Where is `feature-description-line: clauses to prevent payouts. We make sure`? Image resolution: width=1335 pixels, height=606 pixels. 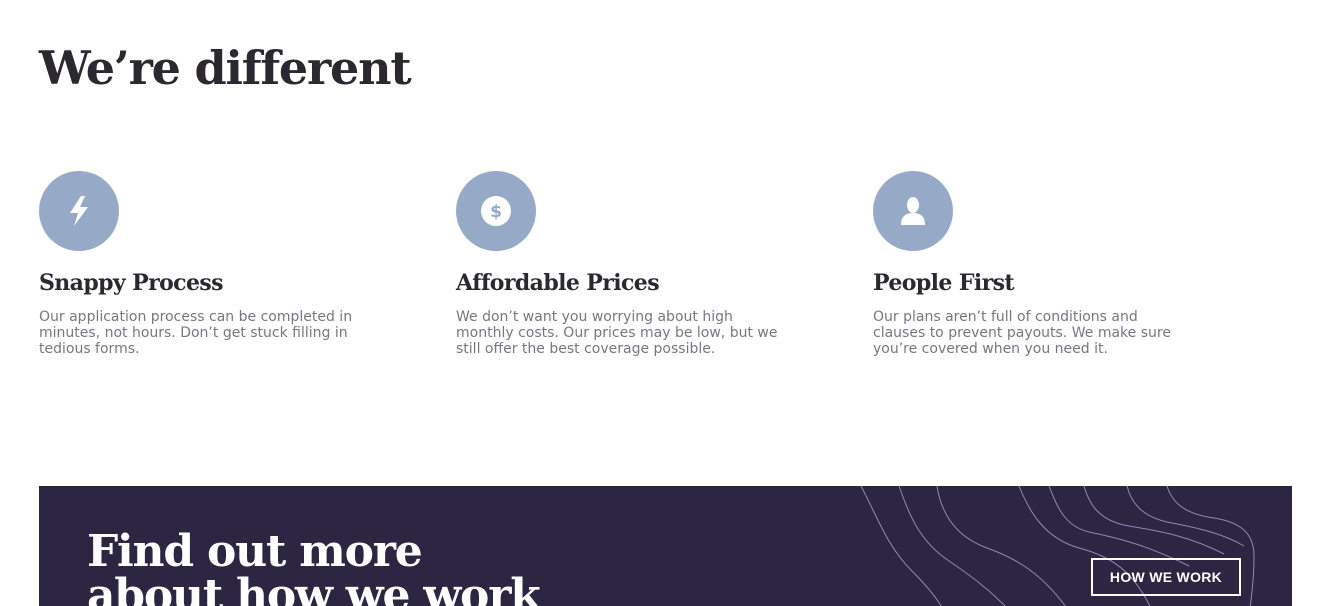 feature-description-line: clauses to prevent payouts. We make sure is located at coordinates (1022, 333).